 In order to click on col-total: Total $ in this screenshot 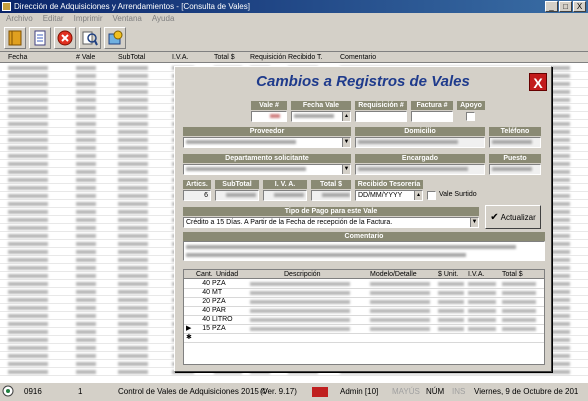, I will do `click(224, 58)`.